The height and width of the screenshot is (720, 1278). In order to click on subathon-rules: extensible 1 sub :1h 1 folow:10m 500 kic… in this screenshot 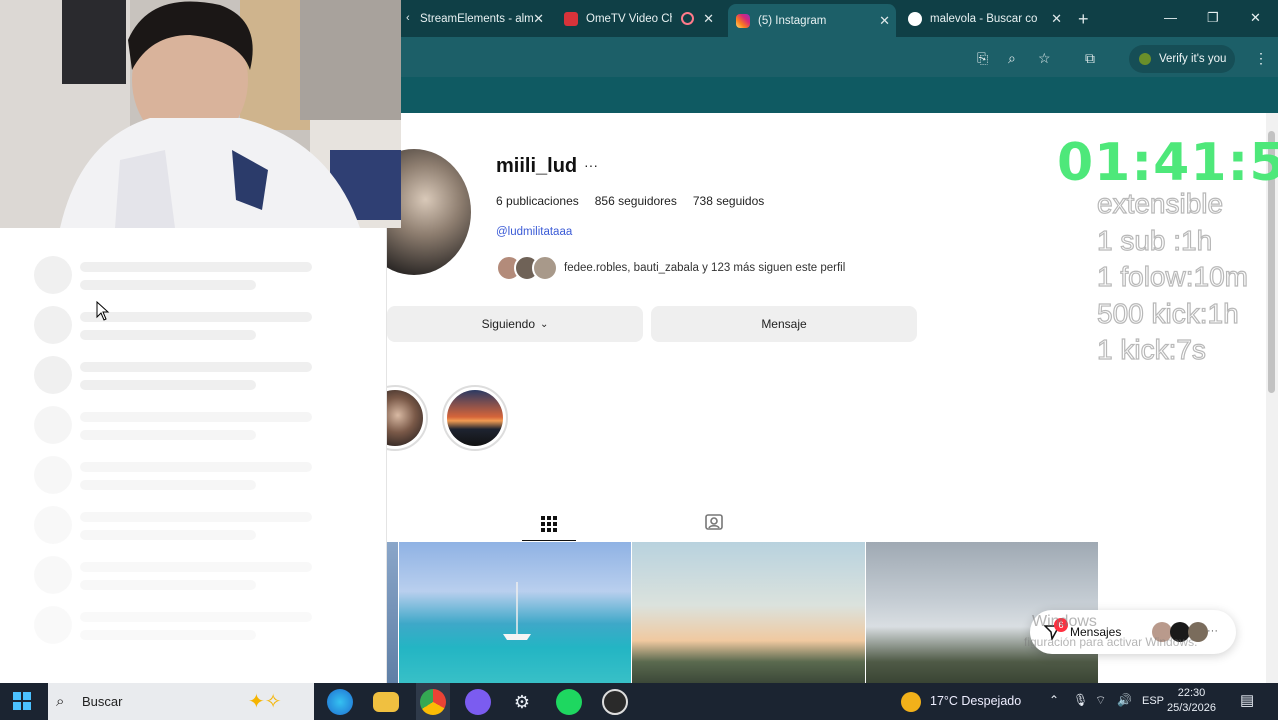, I will do `click(1172, 277)`.